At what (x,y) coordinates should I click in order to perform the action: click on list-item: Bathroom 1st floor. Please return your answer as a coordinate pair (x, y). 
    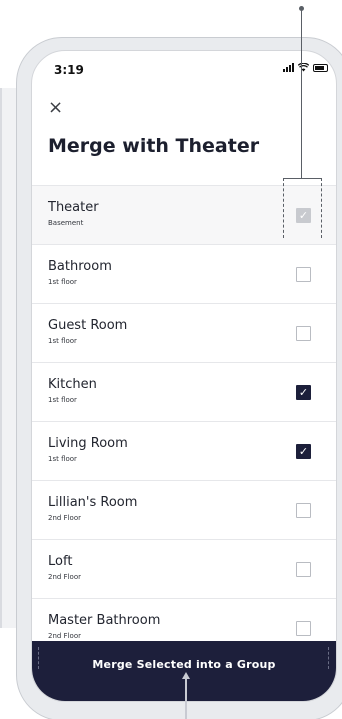
    Looking at the image, I should click on (184, 274).